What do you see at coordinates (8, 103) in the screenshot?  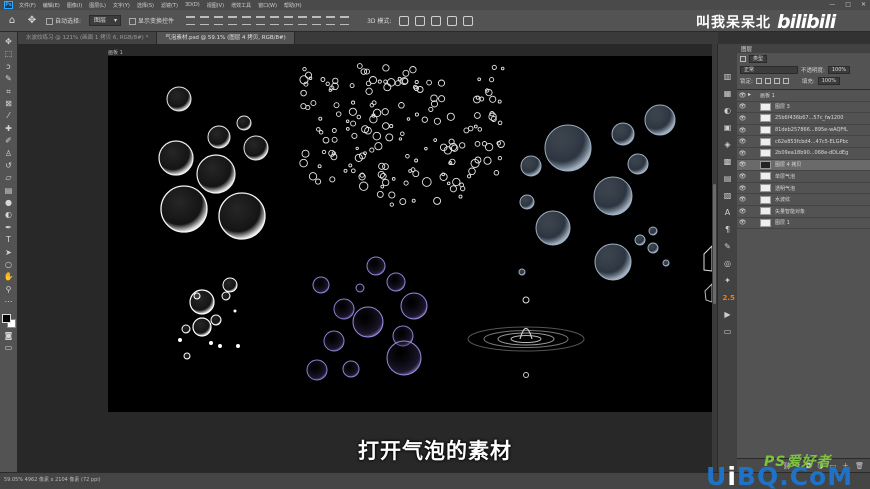 I see `frame-tool-icon: ⊠` at bounding box center [8, 103].